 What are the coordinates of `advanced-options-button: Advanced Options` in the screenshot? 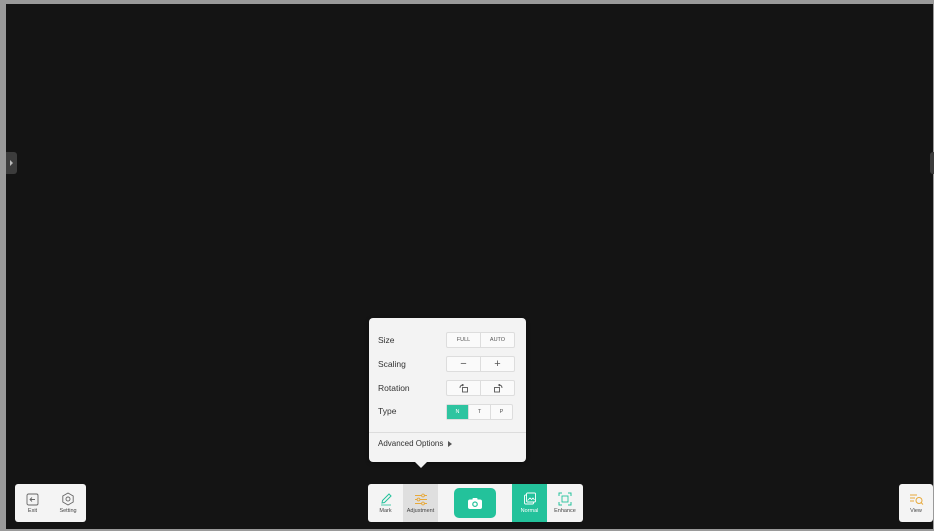 It's located at (415, 443).